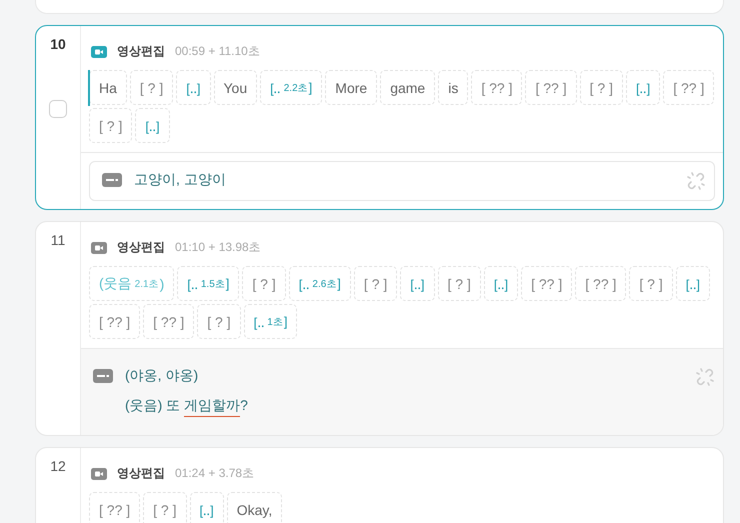 The width and height of the screenshot is (740, 523). I want to click on pause-chip: [‥ 2.6초], so click(319, 283).